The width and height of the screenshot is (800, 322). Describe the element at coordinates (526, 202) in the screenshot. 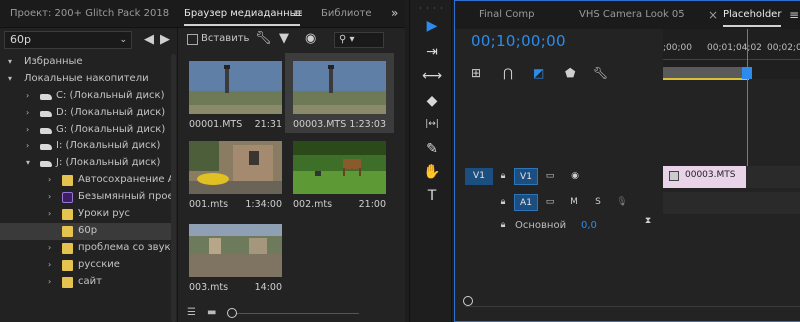

I see `track-target-a1: A1` at that location.